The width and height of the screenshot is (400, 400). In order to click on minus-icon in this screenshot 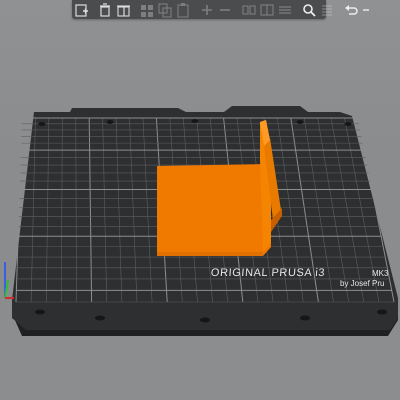, I will do `click(225, 9)`.